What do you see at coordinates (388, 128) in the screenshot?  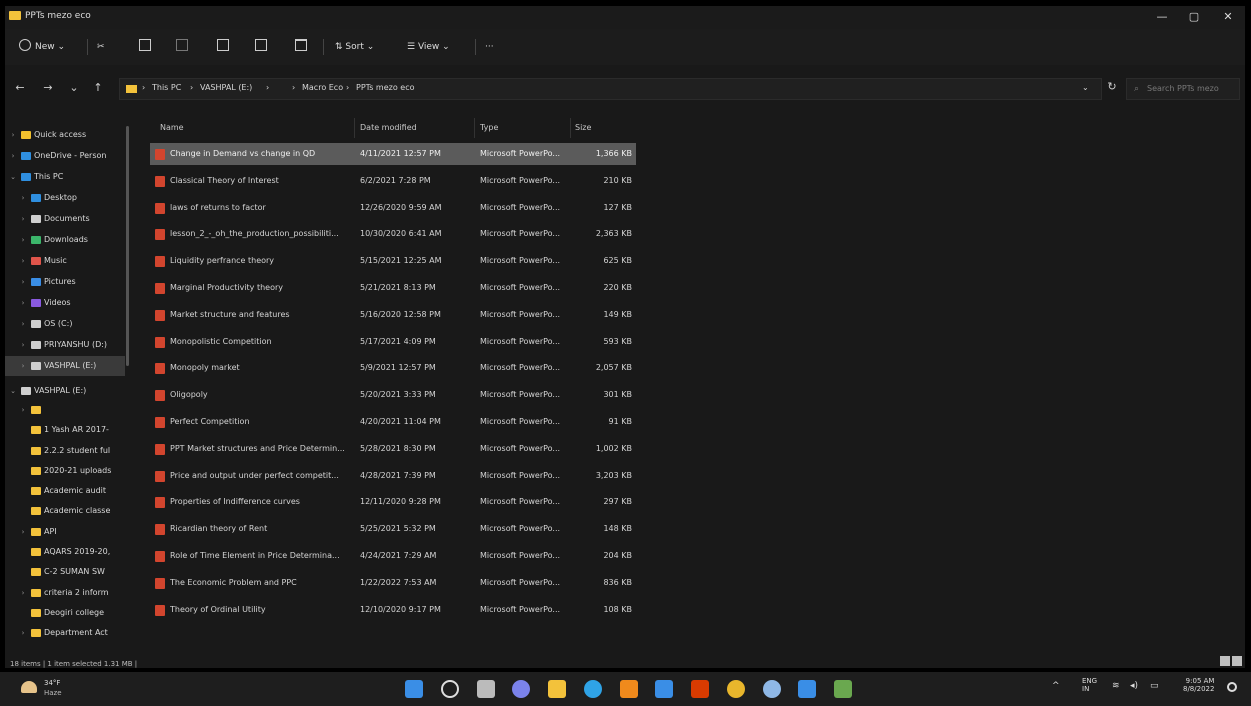 I see `column-header-date: Date modified` at bounding box center [388, 128].